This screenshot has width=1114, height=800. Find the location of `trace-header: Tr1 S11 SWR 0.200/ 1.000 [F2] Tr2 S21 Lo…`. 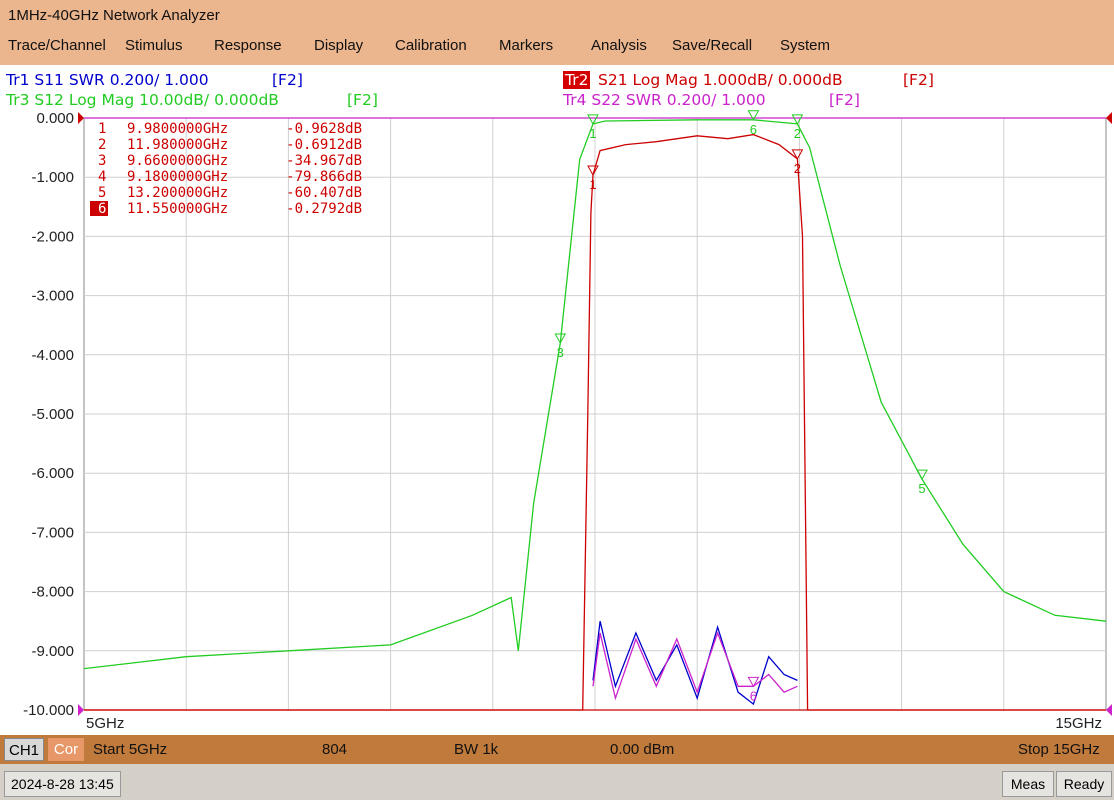

trace-header: Tr1 S11 SWR 0.200/ 1.000 [F2] Tr2 S21 Lo… is located at coordinates (557, 89).